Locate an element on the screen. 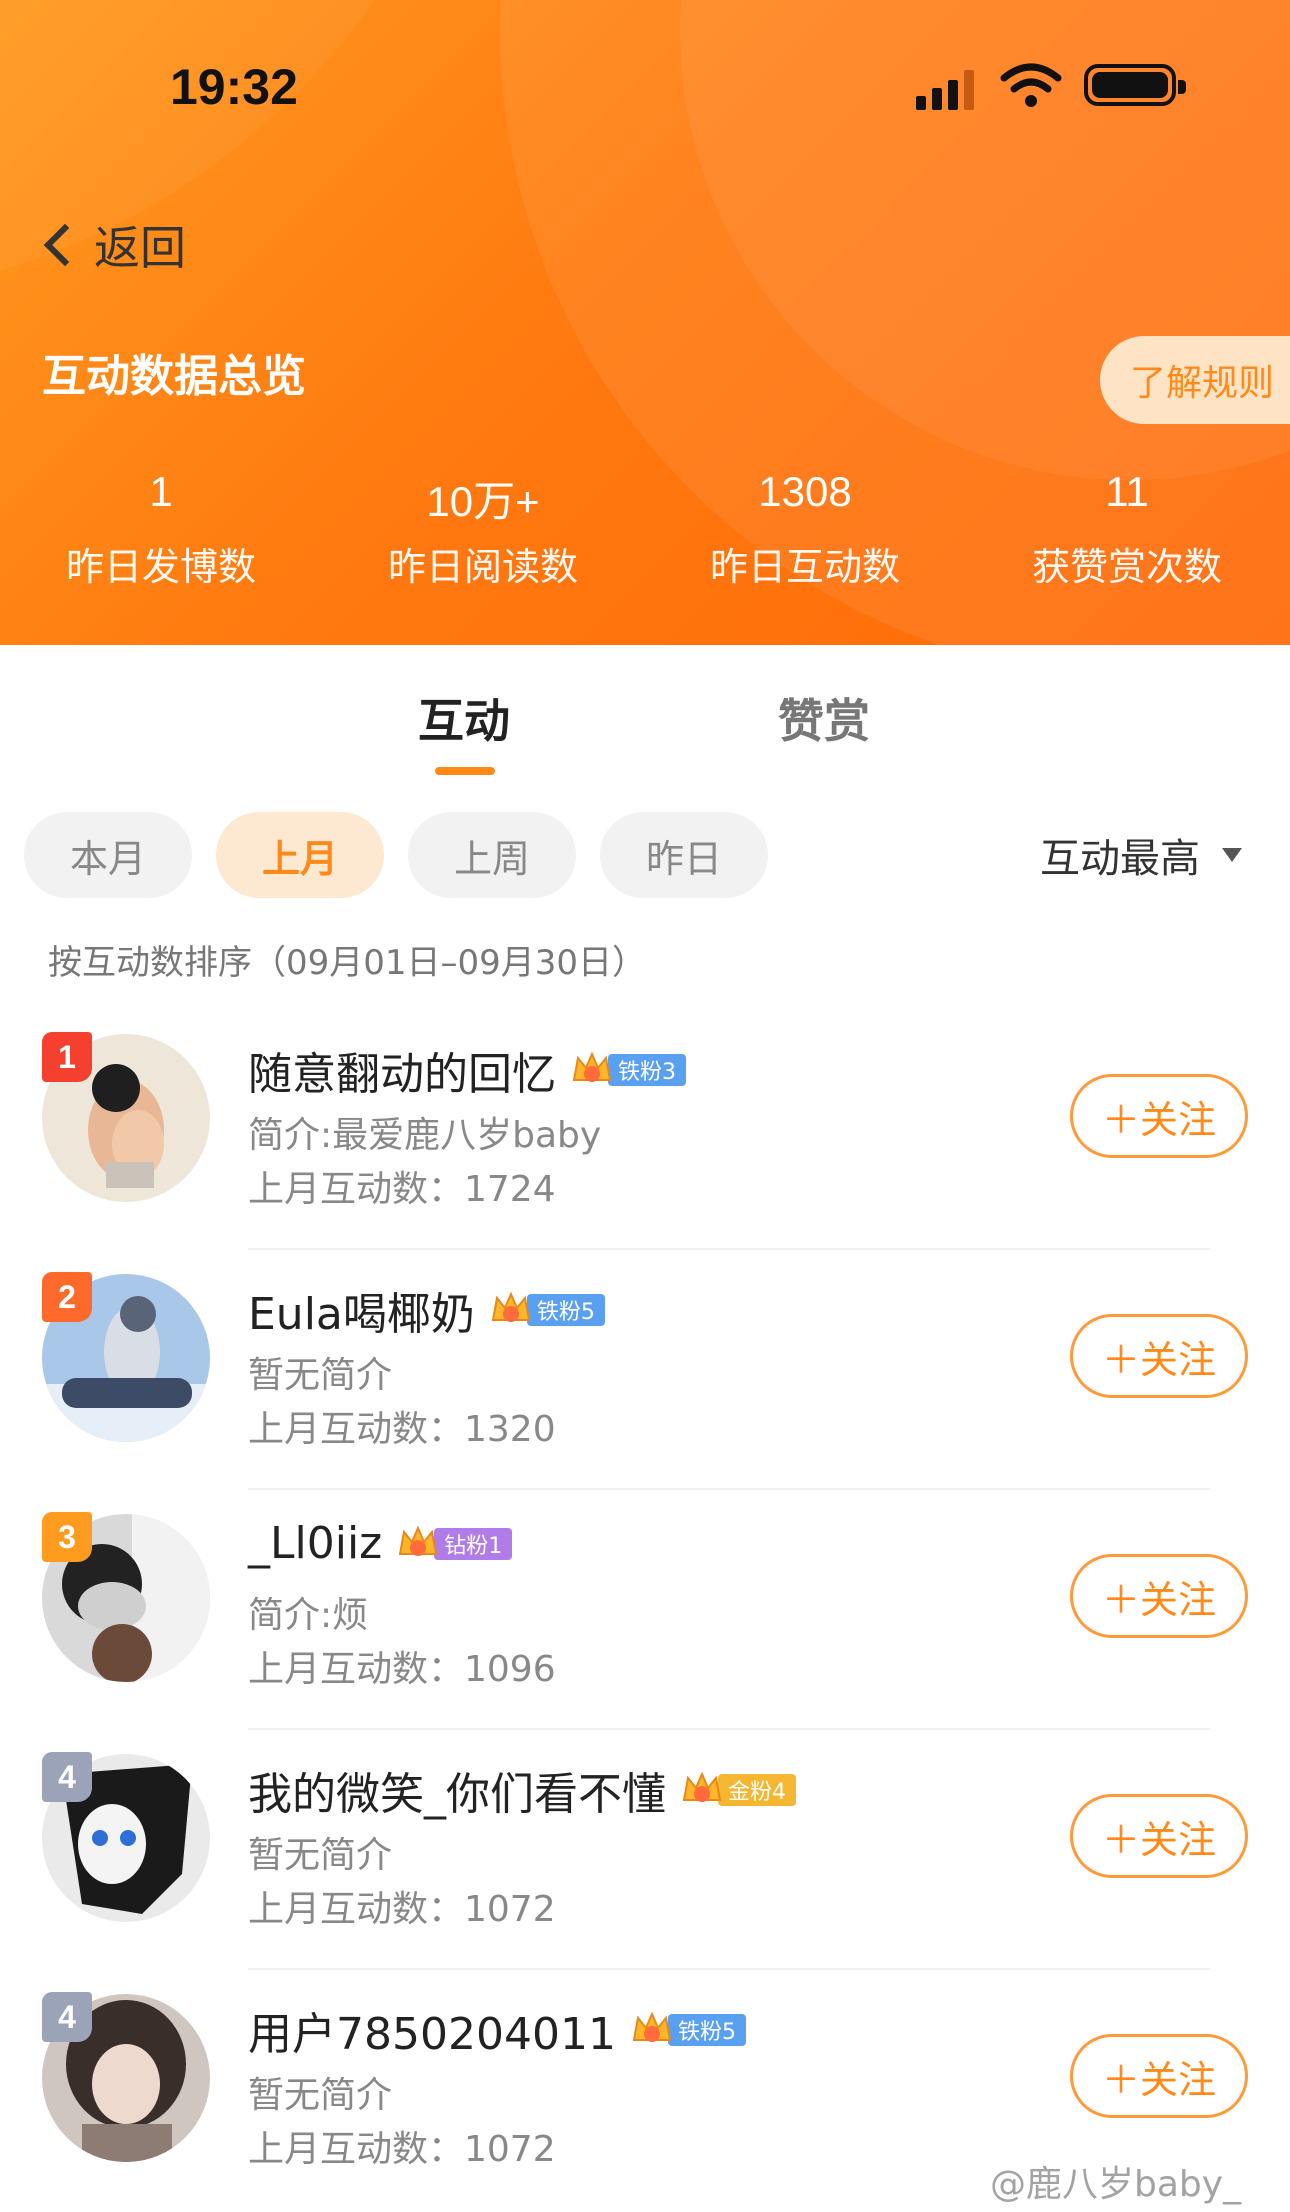 The height and width of the screenshot is (2212, 1290). list-item: 3 _Ll0iiz 钻粉1 简介:烦 上月互动数：1096 ＋关注 is located at coordinates (645, 1610).